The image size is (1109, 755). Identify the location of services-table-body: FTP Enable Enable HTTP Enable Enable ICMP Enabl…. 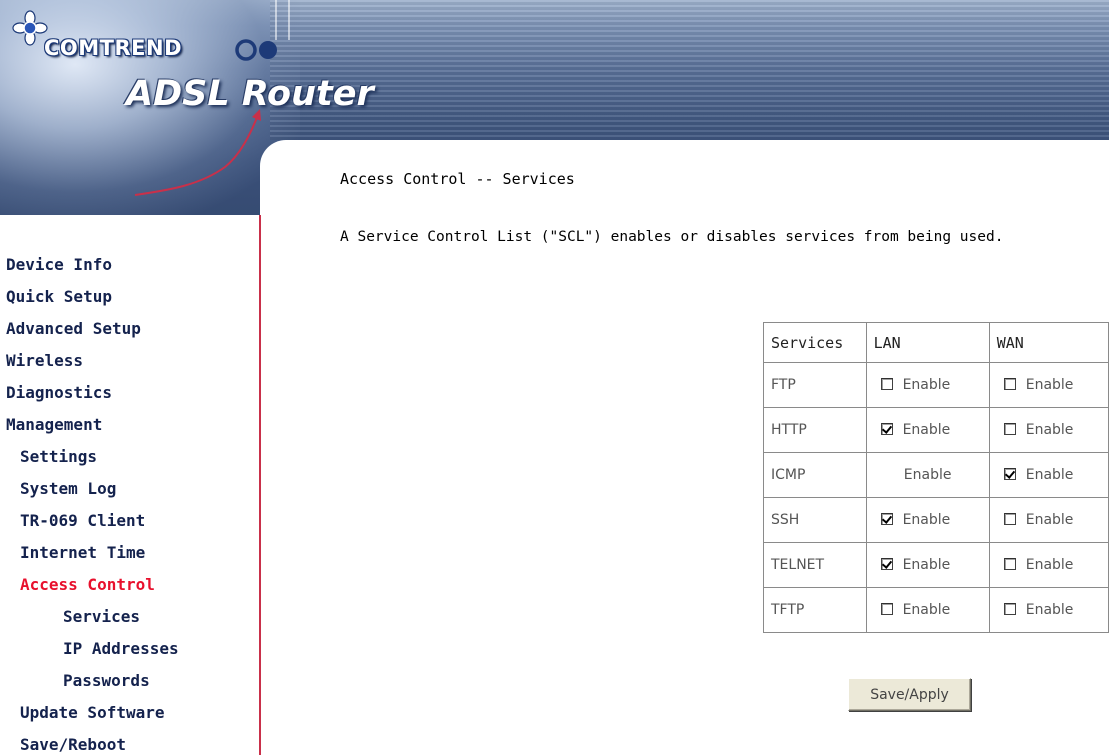
(936, 498).